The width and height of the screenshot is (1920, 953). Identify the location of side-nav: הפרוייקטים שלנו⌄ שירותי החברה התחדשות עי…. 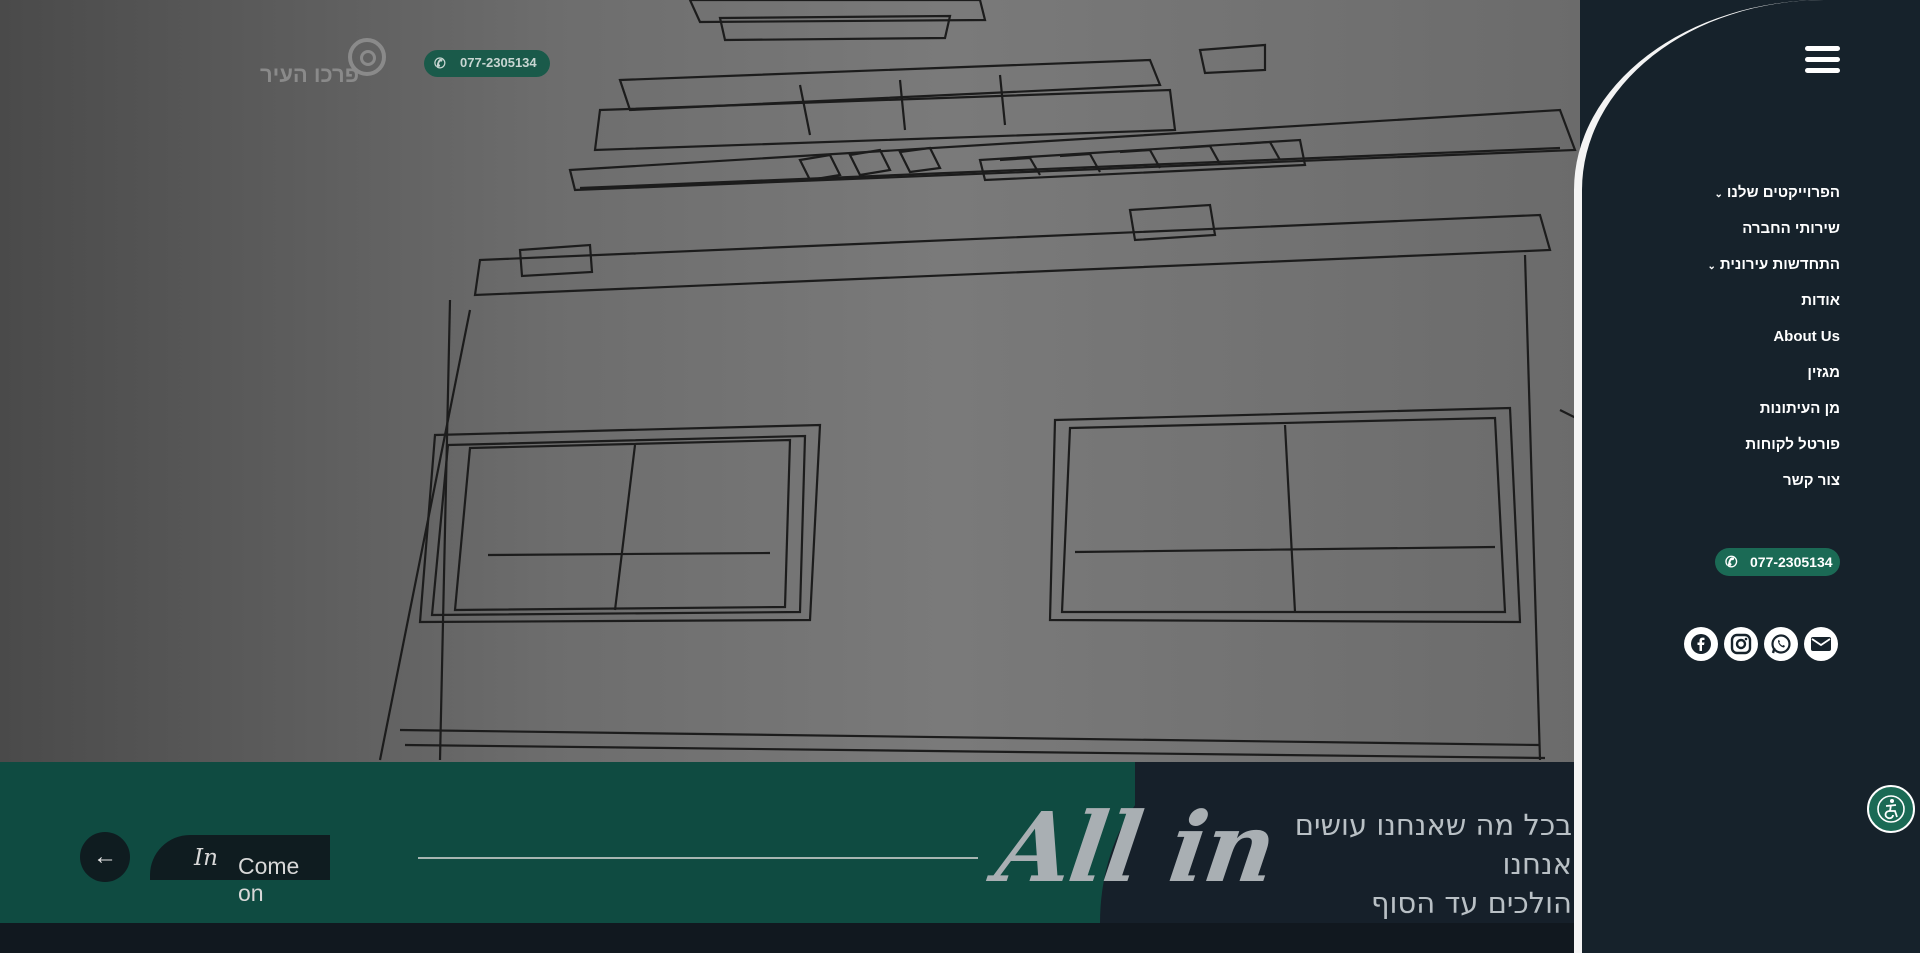
(1720, 344).